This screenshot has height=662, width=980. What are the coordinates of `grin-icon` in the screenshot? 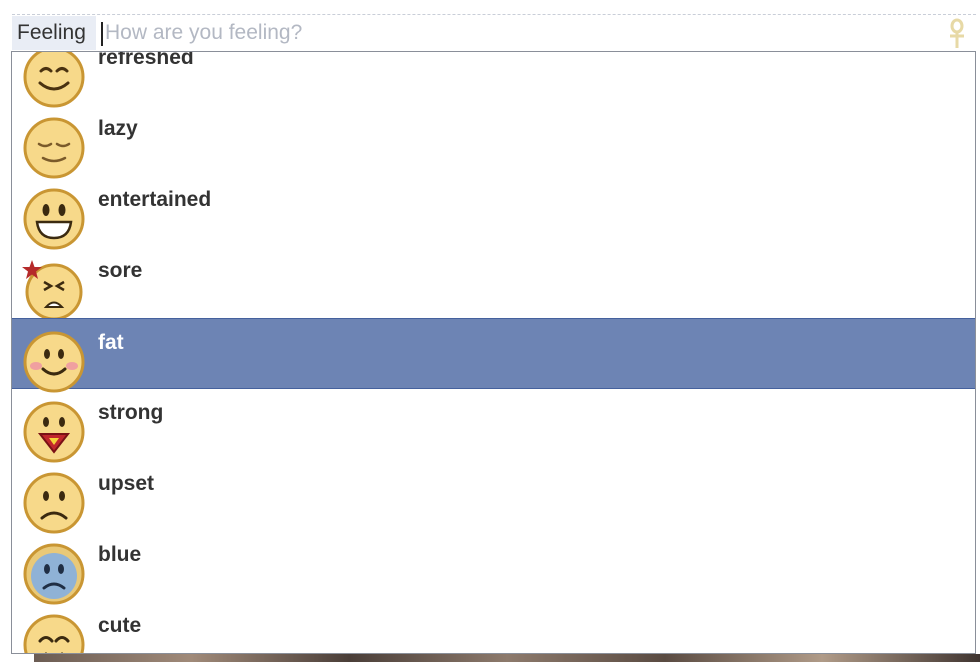 It's located at (54, 219).